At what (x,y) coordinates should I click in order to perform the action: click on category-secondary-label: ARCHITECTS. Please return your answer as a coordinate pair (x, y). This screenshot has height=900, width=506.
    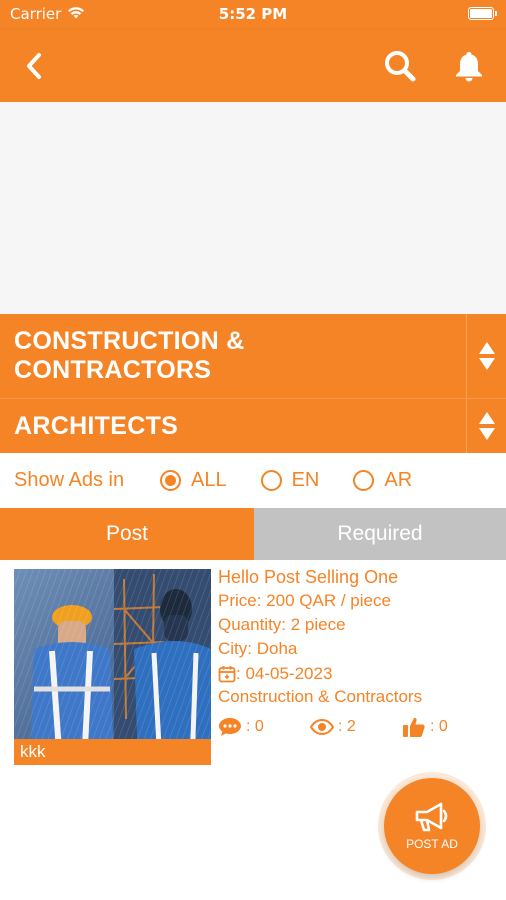
    Looking at the image, I should click on (96, 425).